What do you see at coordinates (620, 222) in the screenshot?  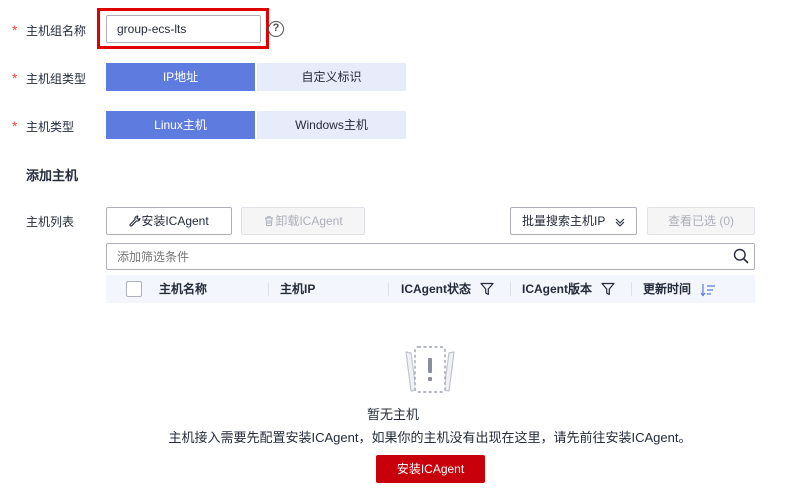 I see `chevron-down-icon` at bounding box center [620, 222].